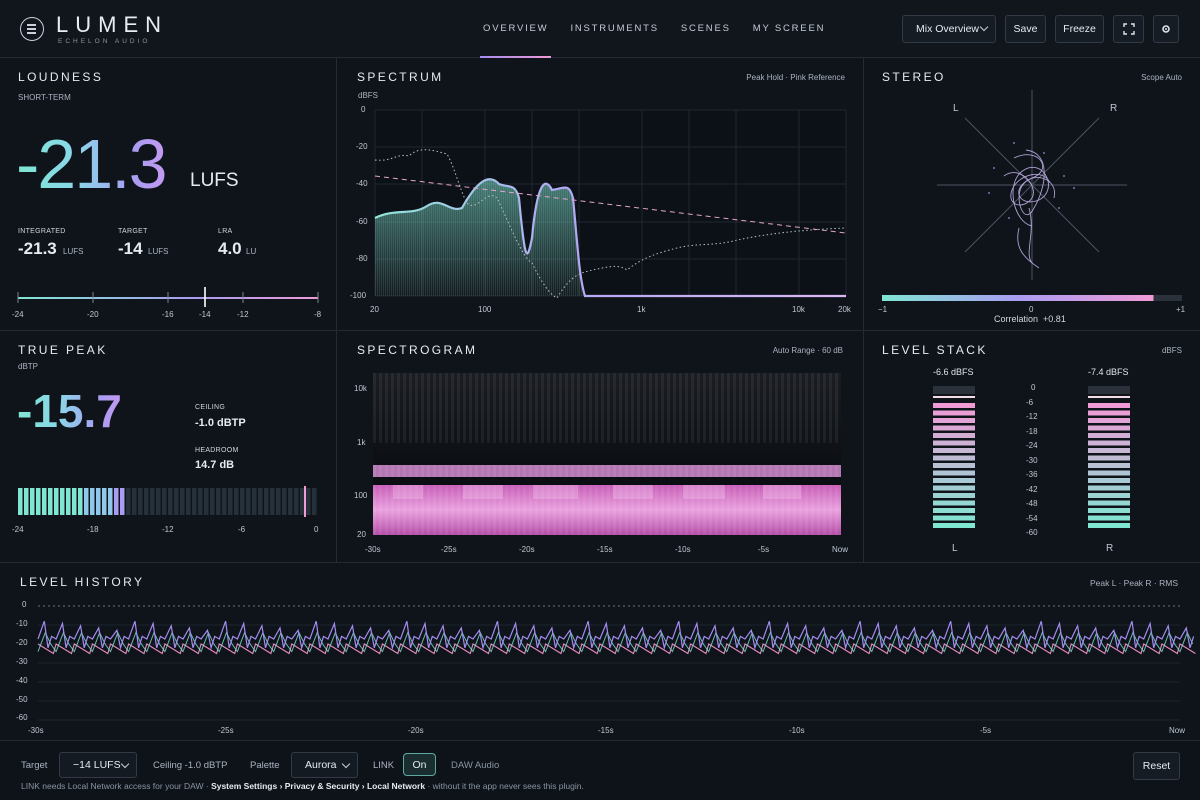 Image resolution: width=1200 pixels, height=800 pixels. Describe the element at coordinates (616, 663) in the screenshot. I see `level-history-plot` at that location.